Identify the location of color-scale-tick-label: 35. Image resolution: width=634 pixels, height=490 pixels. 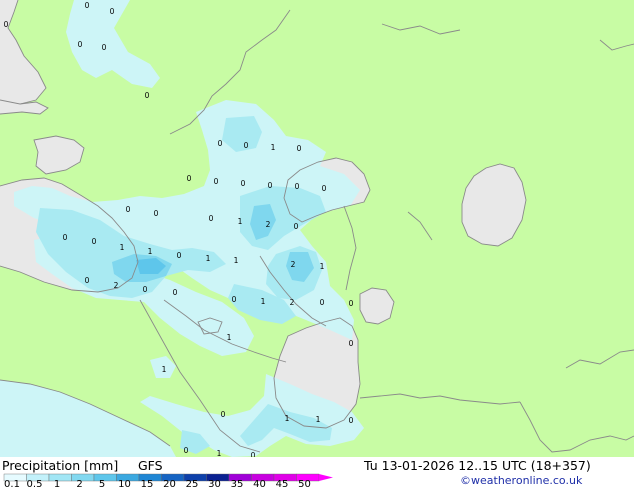
(237, 484).